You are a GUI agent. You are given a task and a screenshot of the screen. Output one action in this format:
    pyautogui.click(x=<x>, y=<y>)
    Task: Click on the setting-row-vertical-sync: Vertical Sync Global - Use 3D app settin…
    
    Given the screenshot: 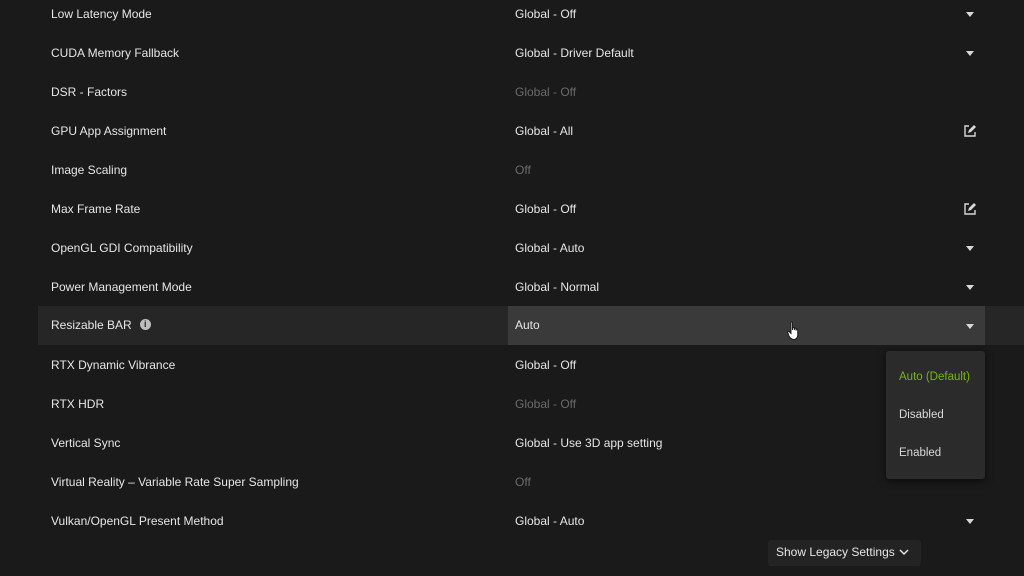 What is the action you would take?
    pyautogui.click(x=531, y=448)
    